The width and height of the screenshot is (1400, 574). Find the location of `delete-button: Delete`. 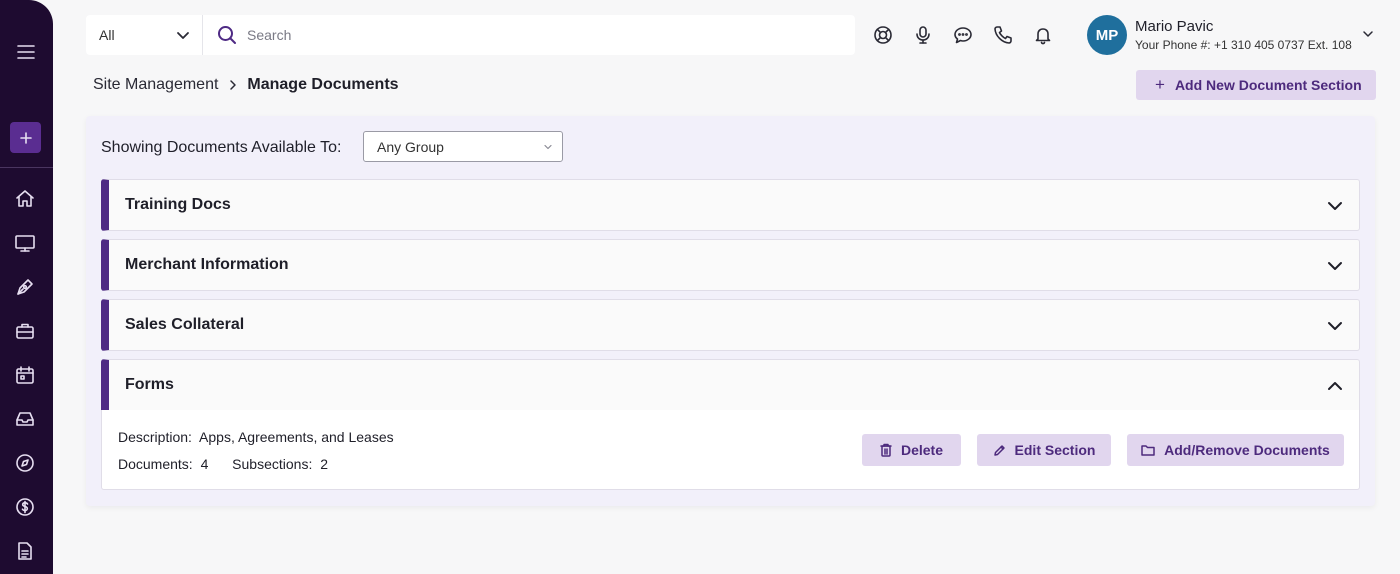

delete-button: Delete is located at coordinates (911, 450).